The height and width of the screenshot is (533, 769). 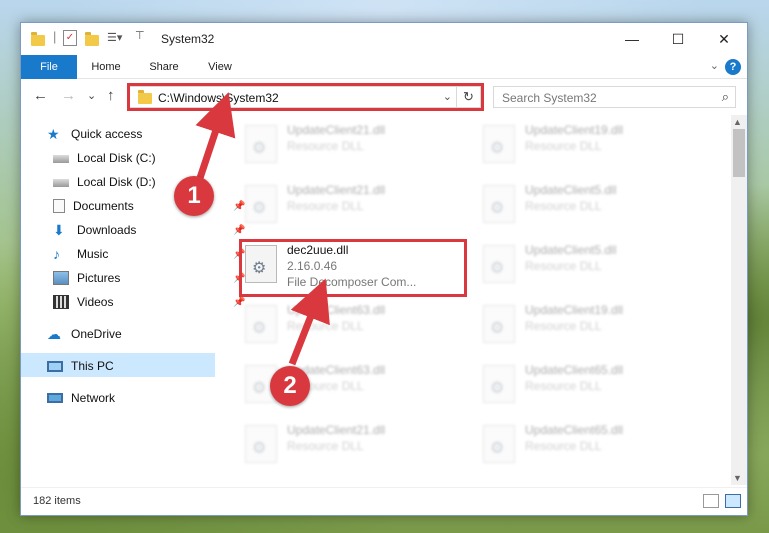 I want to click on file-name: UpdateClient63.dll, so click(x=336, y=310).